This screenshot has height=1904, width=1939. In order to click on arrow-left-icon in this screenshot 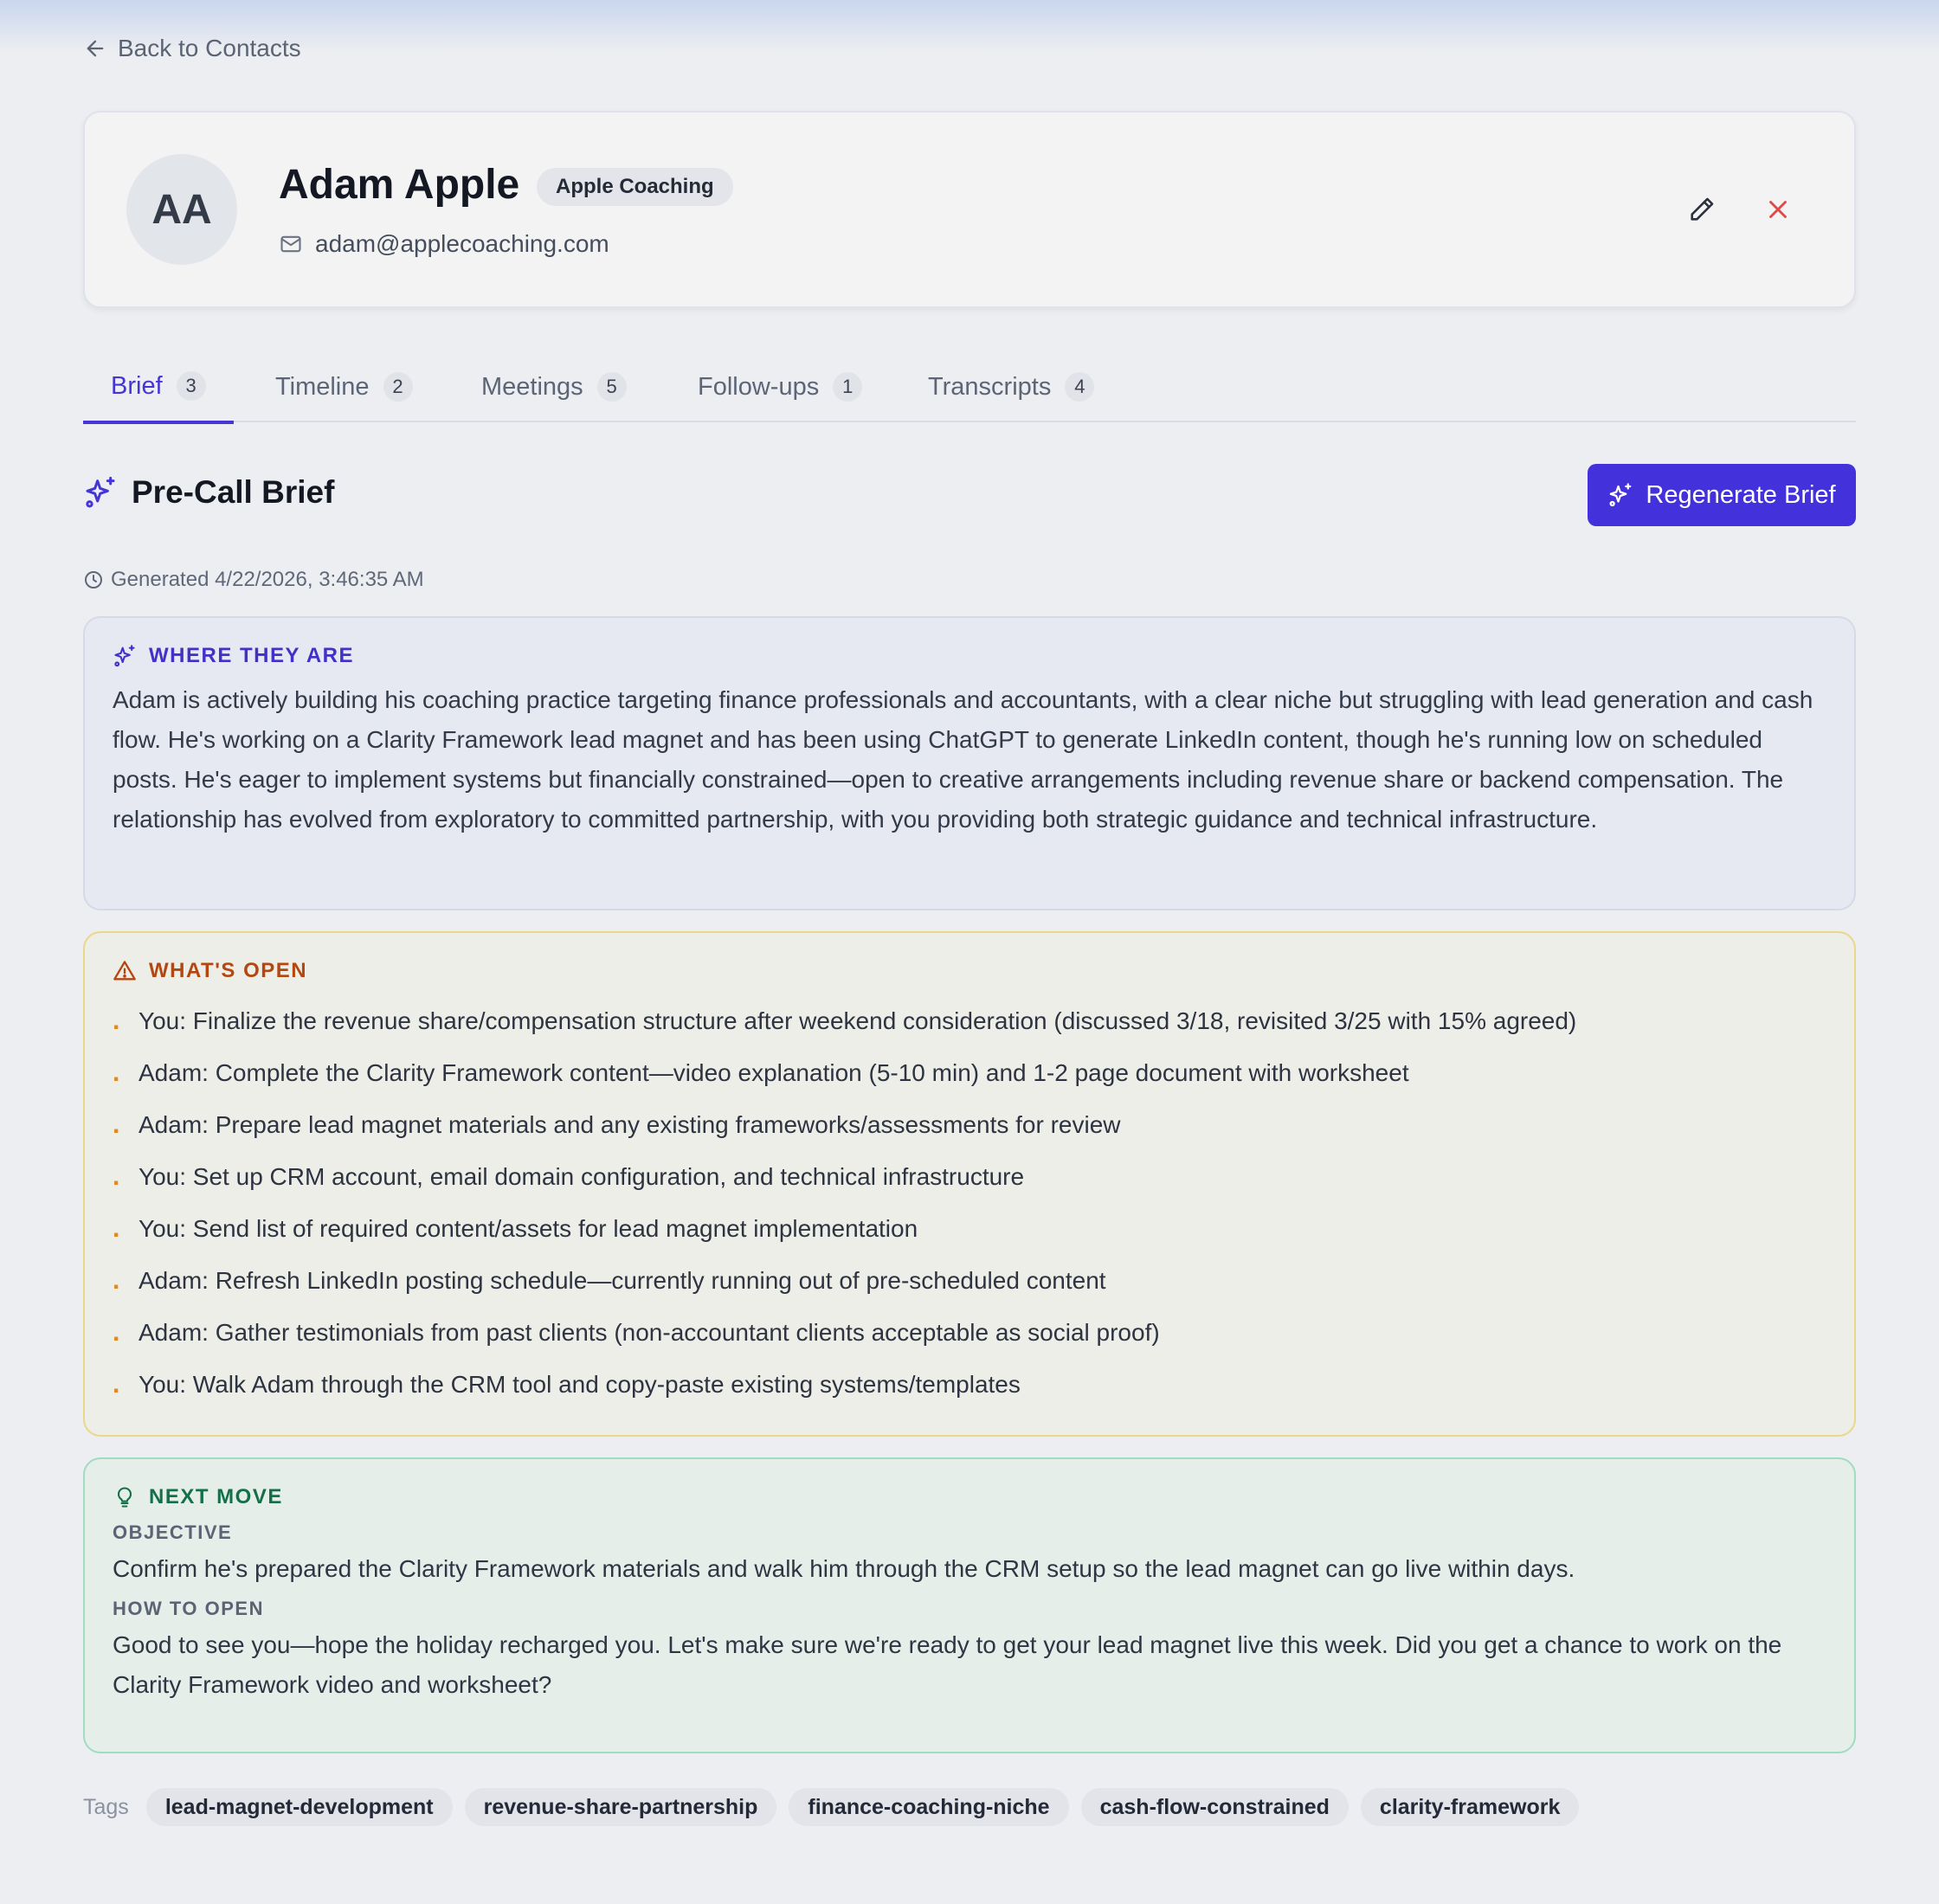, I will do `click(95, 48)`.